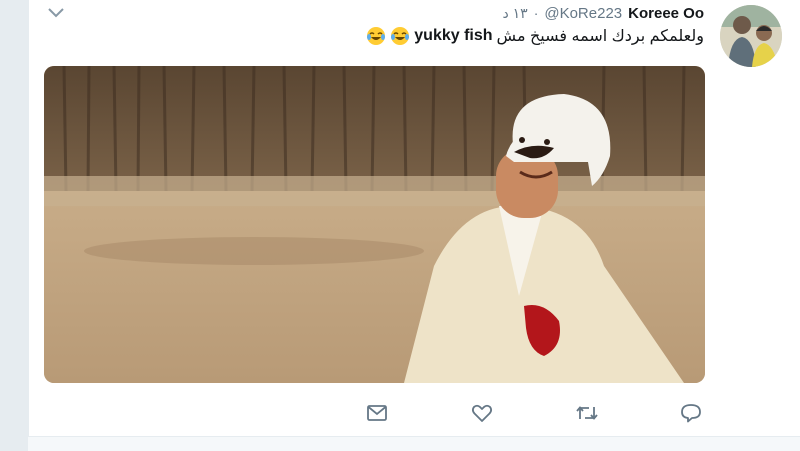 Image resolution: width=800 pixels, height=451 pixels. Describe the element at coordinates (414, 443) in the screenshot. I see `timeline-divider` at that location.